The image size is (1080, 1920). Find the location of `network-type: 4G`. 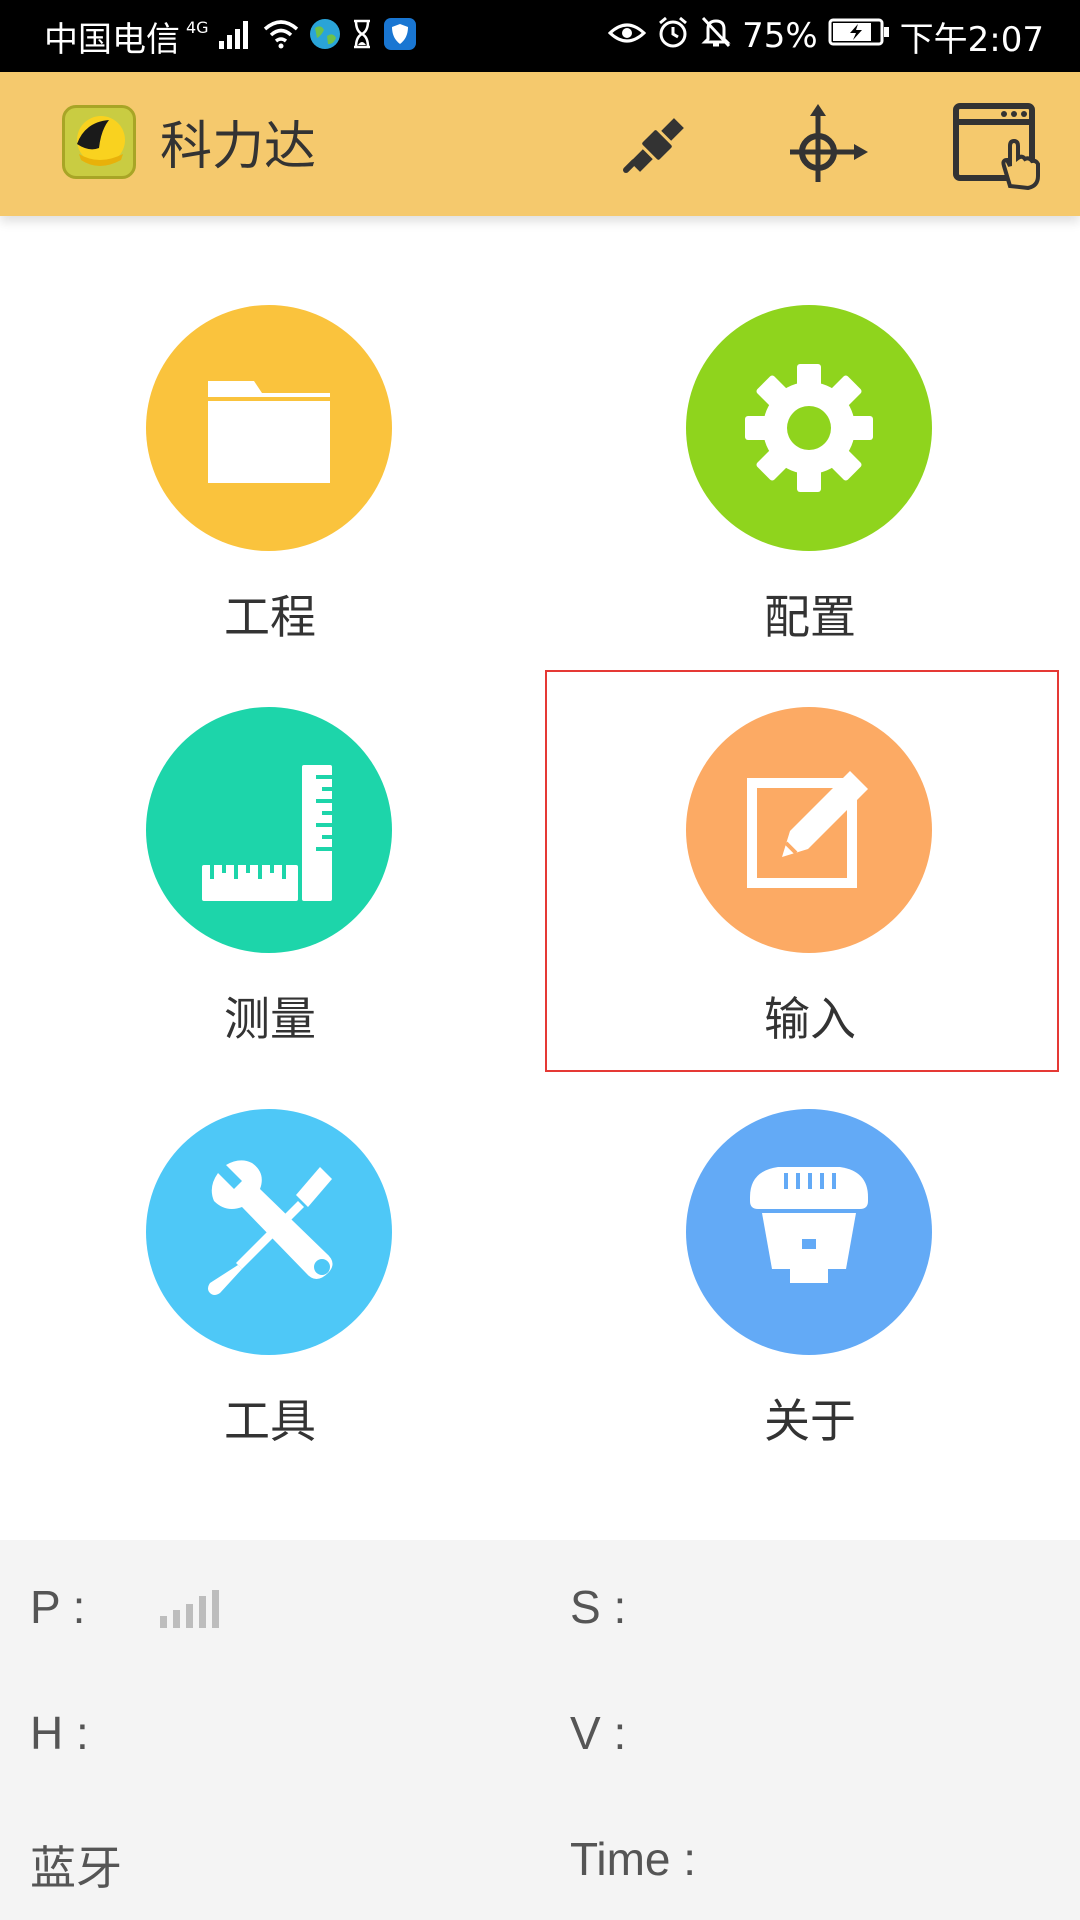

network-type: 4G is located at coordinates (197, 27).